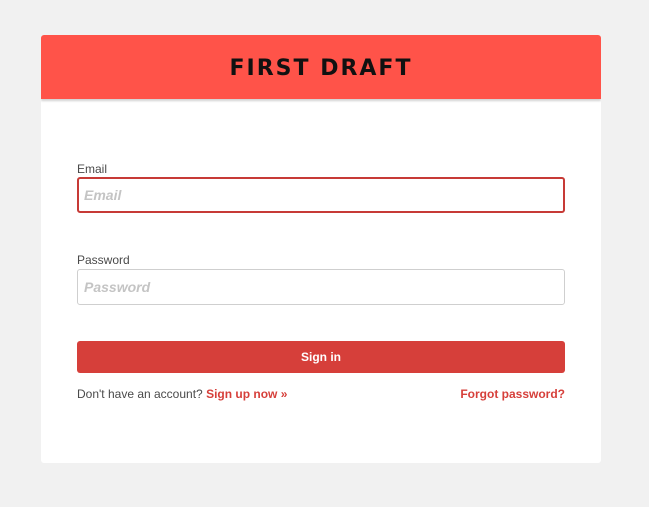  What do you see at coordinates (103, 260) in the screenshot?
I see `password-label: Password` at bounding box center [103, 260].